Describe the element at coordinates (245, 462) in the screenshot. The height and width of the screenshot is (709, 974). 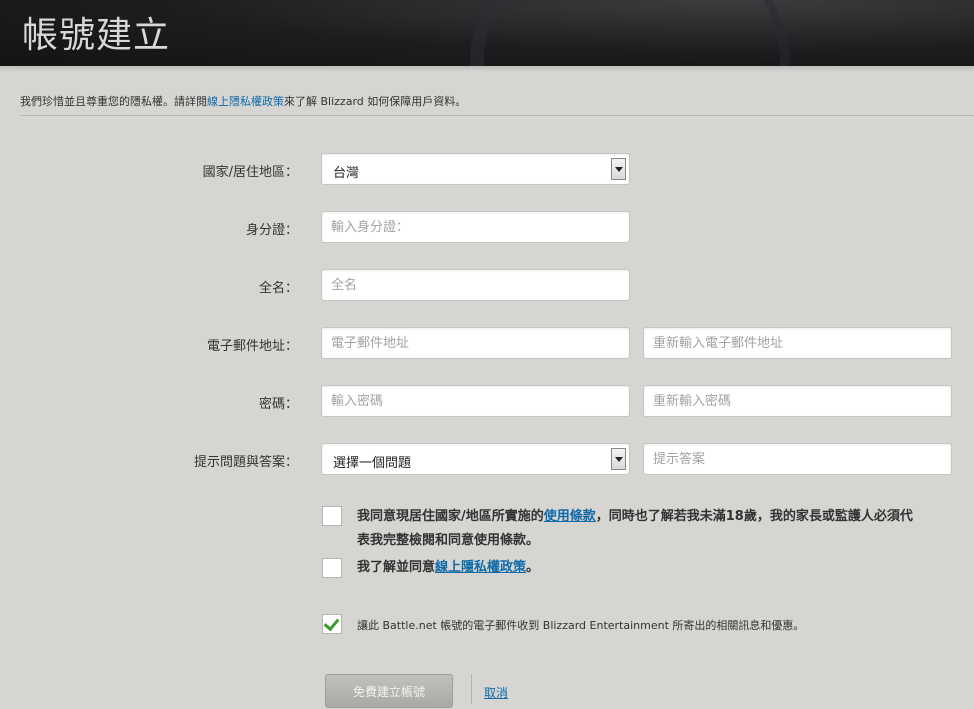
I see `security-question-label: 提示問題與答案：` at that location.